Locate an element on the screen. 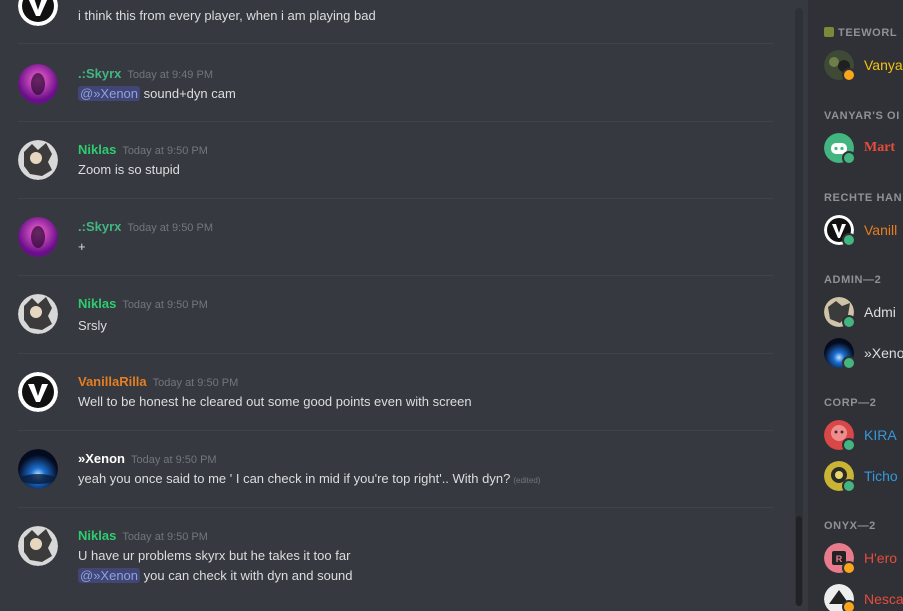 This screenshot has height=611, width=903. member-category: RECHTE HAN is located at coordinates (863, 198).